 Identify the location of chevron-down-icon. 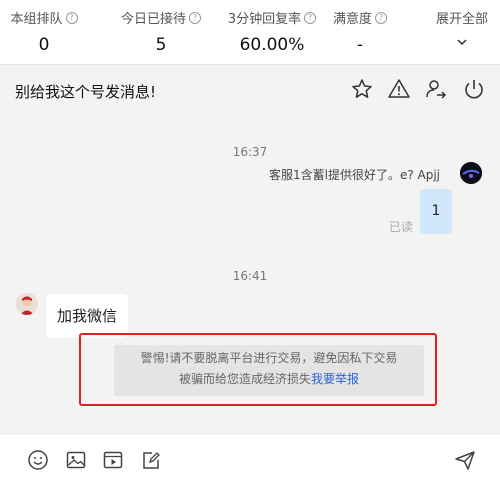
(462, 43).